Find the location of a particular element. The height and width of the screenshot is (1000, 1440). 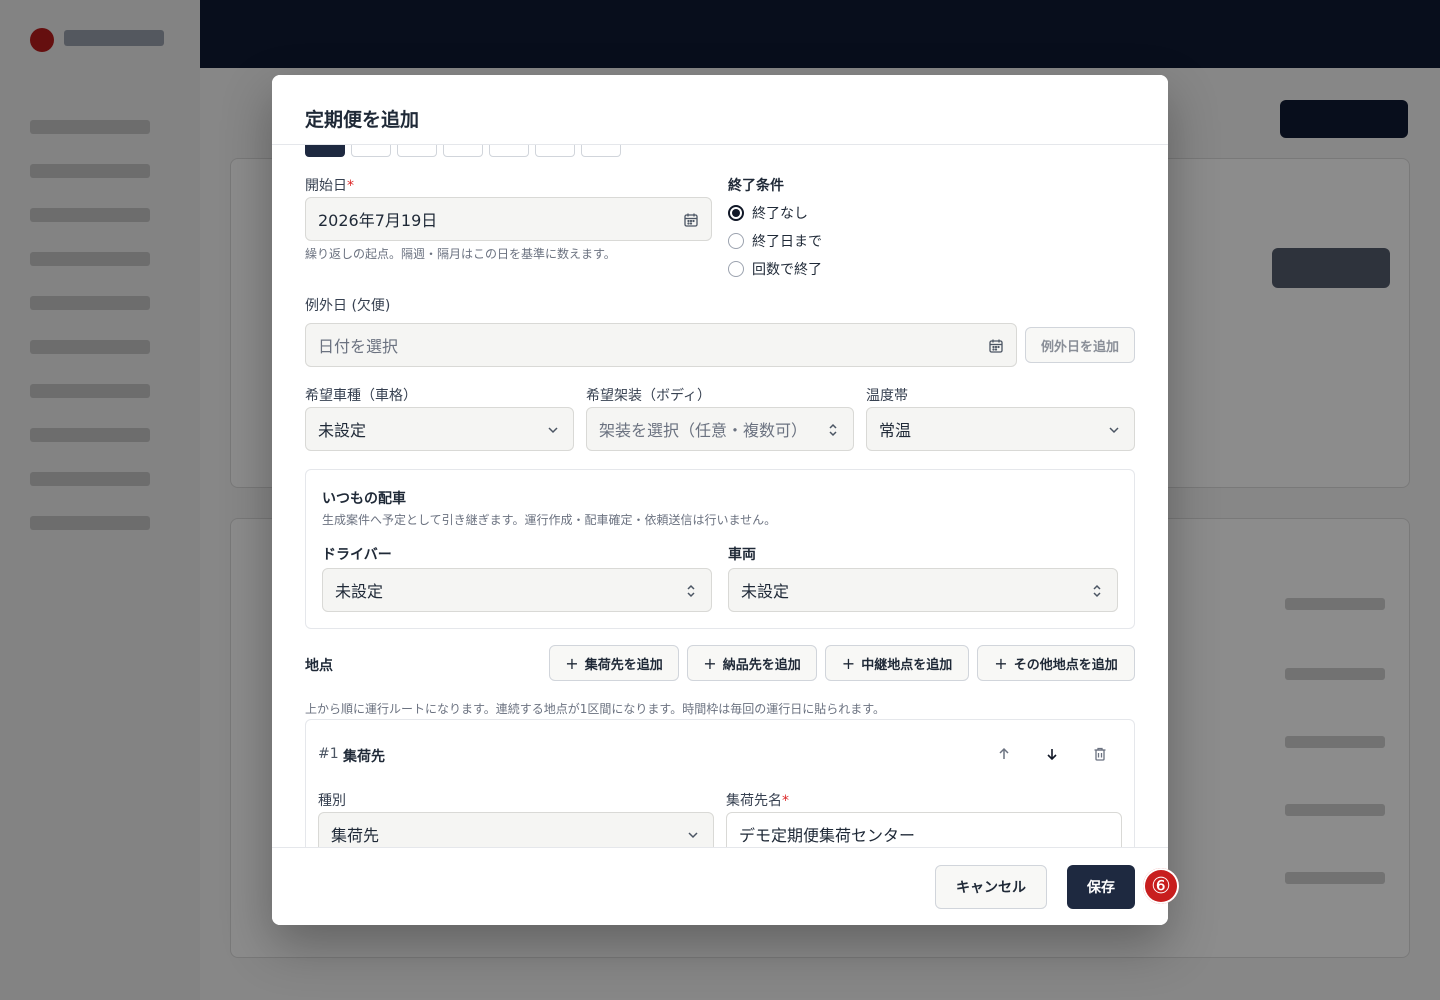

start-date-input: 2026年7月19日 is located at coordinates (508, 219).